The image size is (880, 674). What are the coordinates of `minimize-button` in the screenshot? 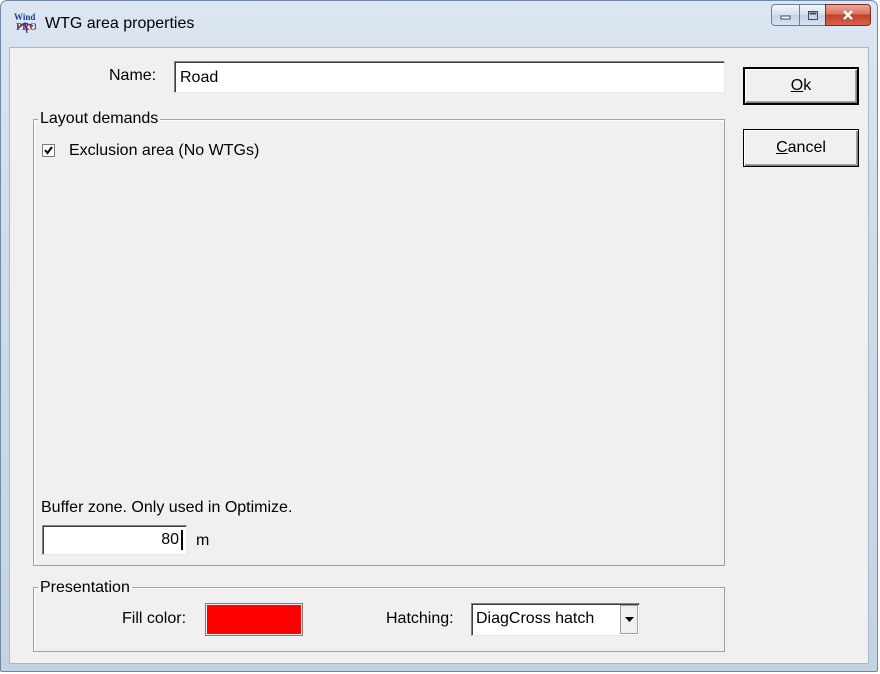 It's located at (785, 15).